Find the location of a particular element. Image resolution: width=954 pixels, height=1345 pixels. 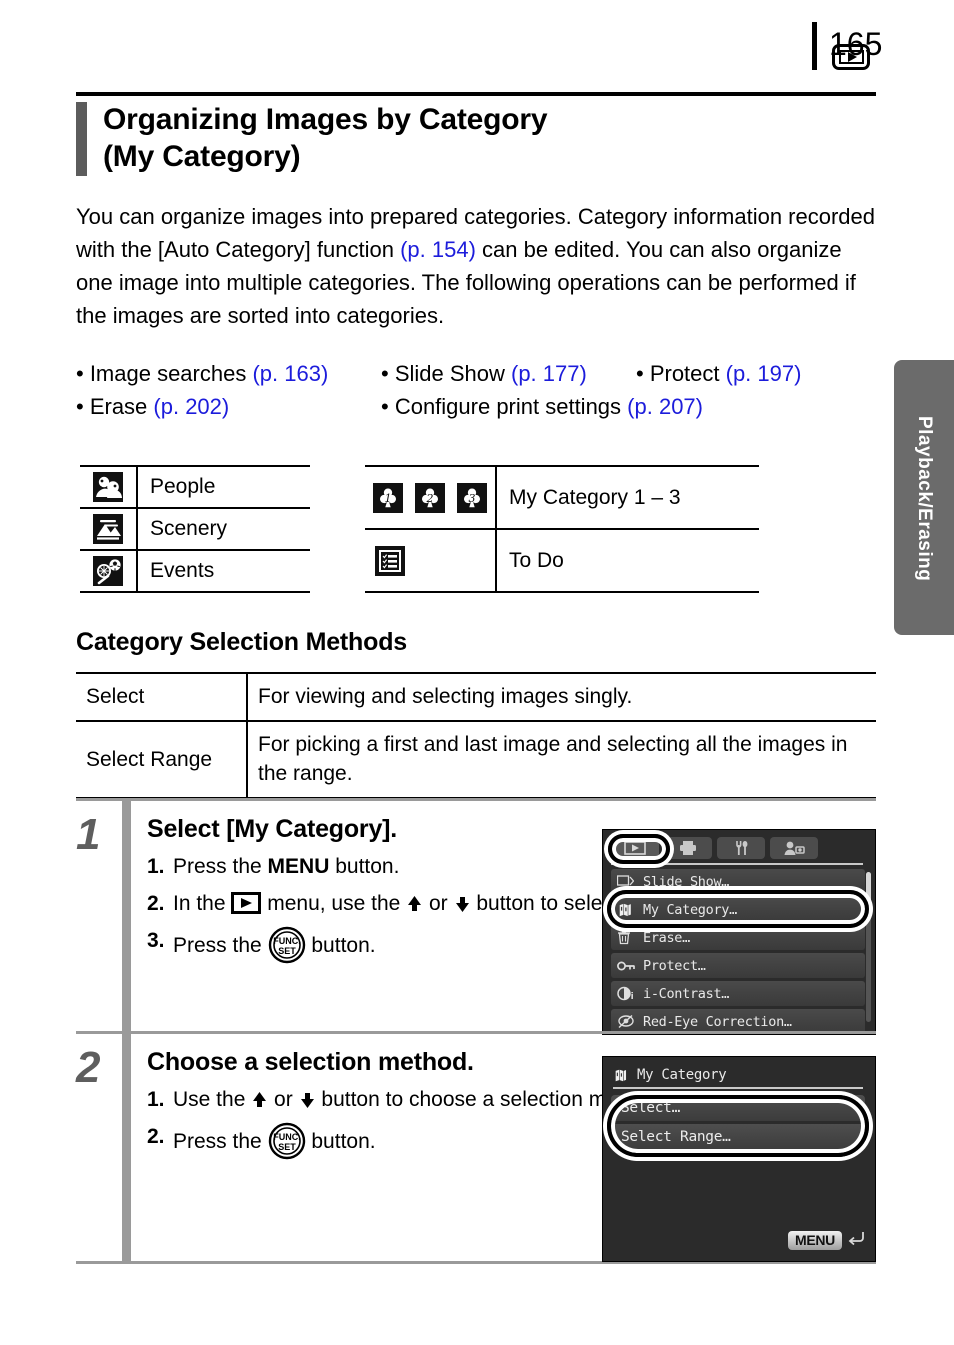

my-category-3-icon: 3 is located at coordinates (471, 497).